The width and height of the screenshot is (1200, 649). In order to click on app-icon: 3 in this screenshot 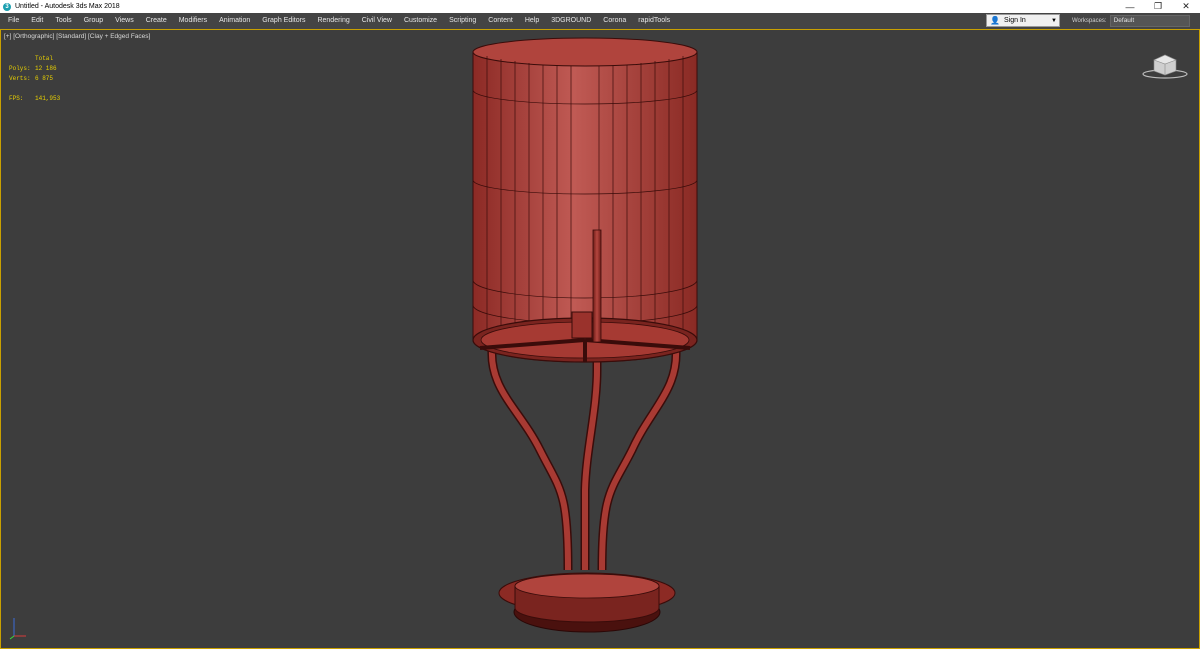, I will do `click(7, 6)`.